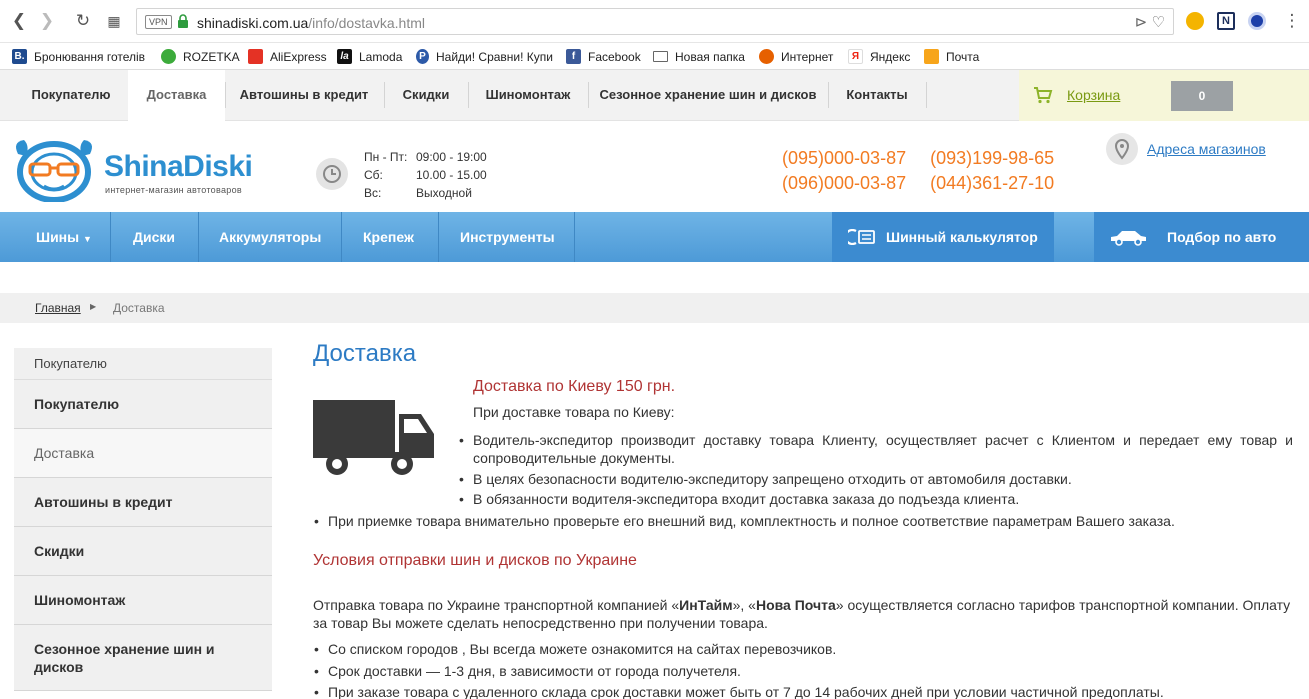  Describe the element at coordinates (58, 237) in the screenshot. I see `nav-item-label: Шины` at that location.